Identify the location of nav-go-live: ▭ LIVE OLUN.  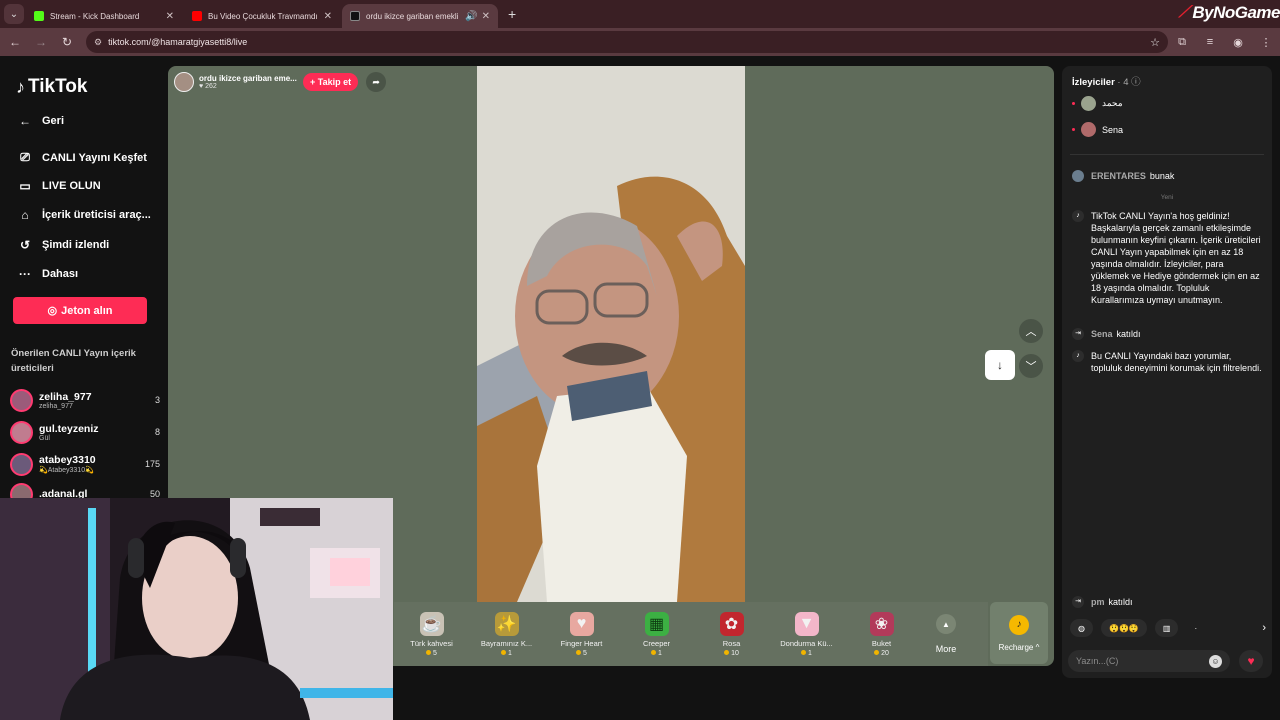
(58, 186).